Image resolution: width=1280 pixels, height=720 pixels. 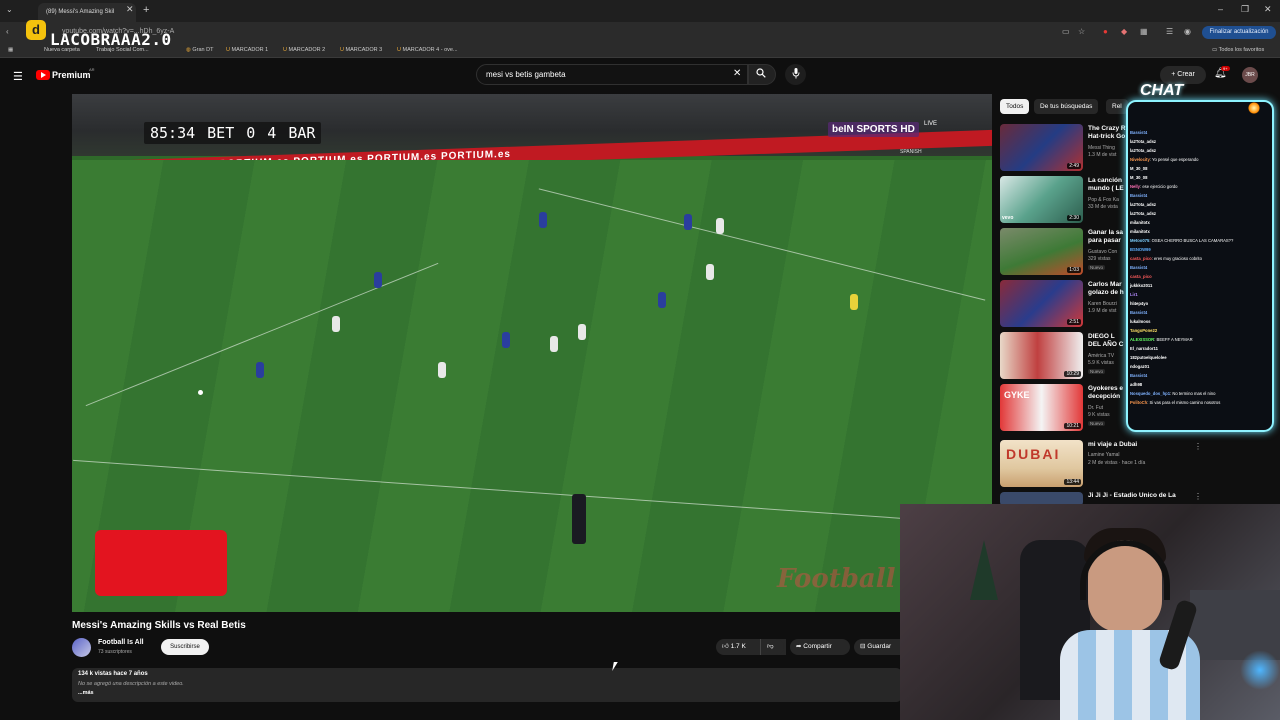 What do you see at coordinates (1041, 355) in the screenshot?
I see `recommendation-thumbnail: 10:29` at bounding box center [1041, 355].